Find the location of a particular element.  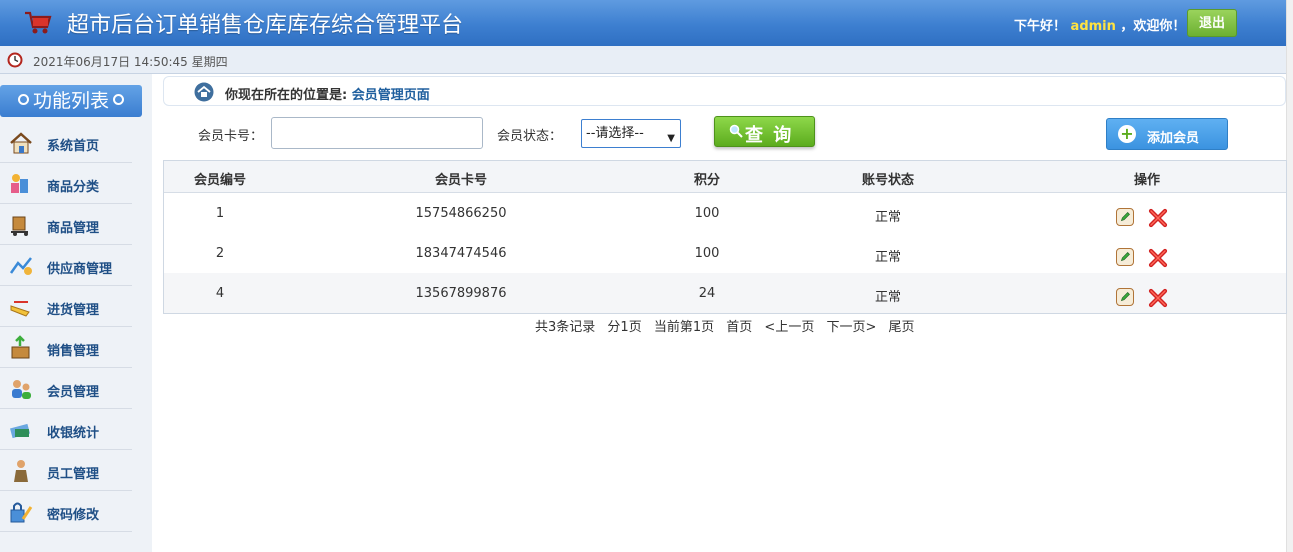

pager-current: 当前第1页 is located at coordinates (684, 327).